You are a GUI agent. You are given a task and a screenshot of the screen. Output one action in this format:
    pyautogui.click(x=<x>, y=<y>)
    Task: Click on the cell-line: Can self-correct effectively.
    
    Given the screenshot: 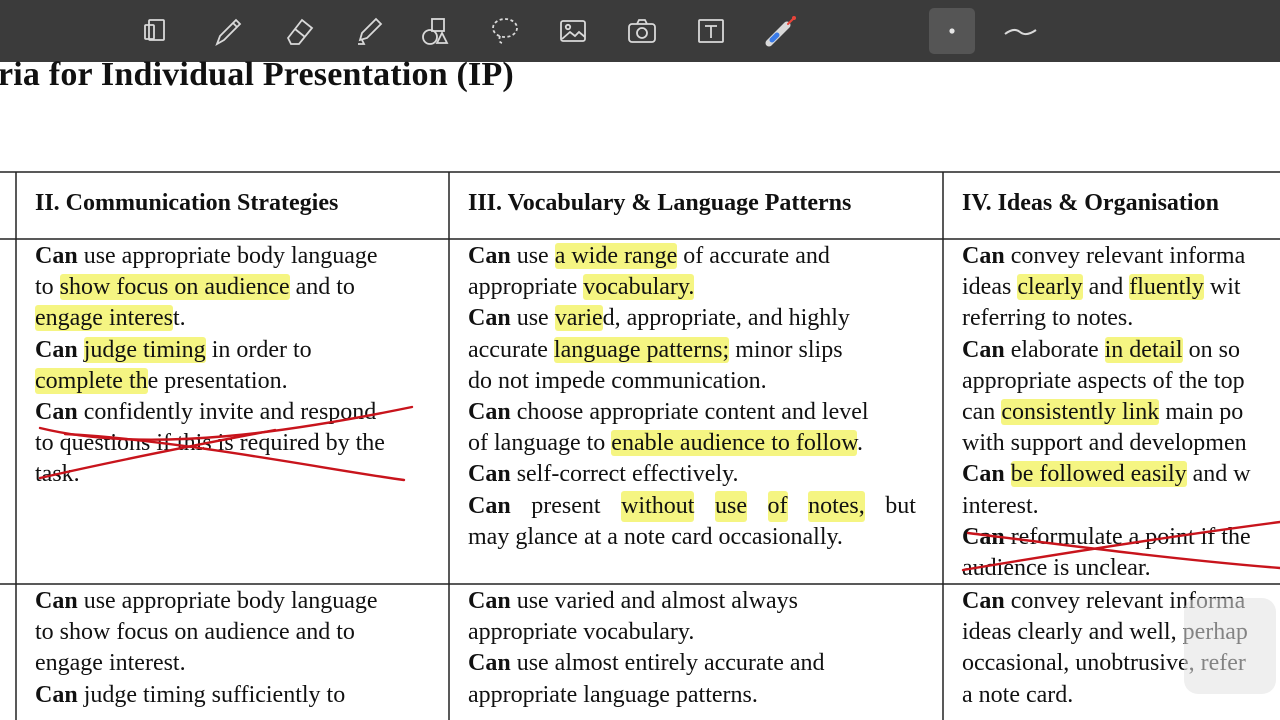 What is the action you would take?
    pyautogui.click(x=692, y=474)
    